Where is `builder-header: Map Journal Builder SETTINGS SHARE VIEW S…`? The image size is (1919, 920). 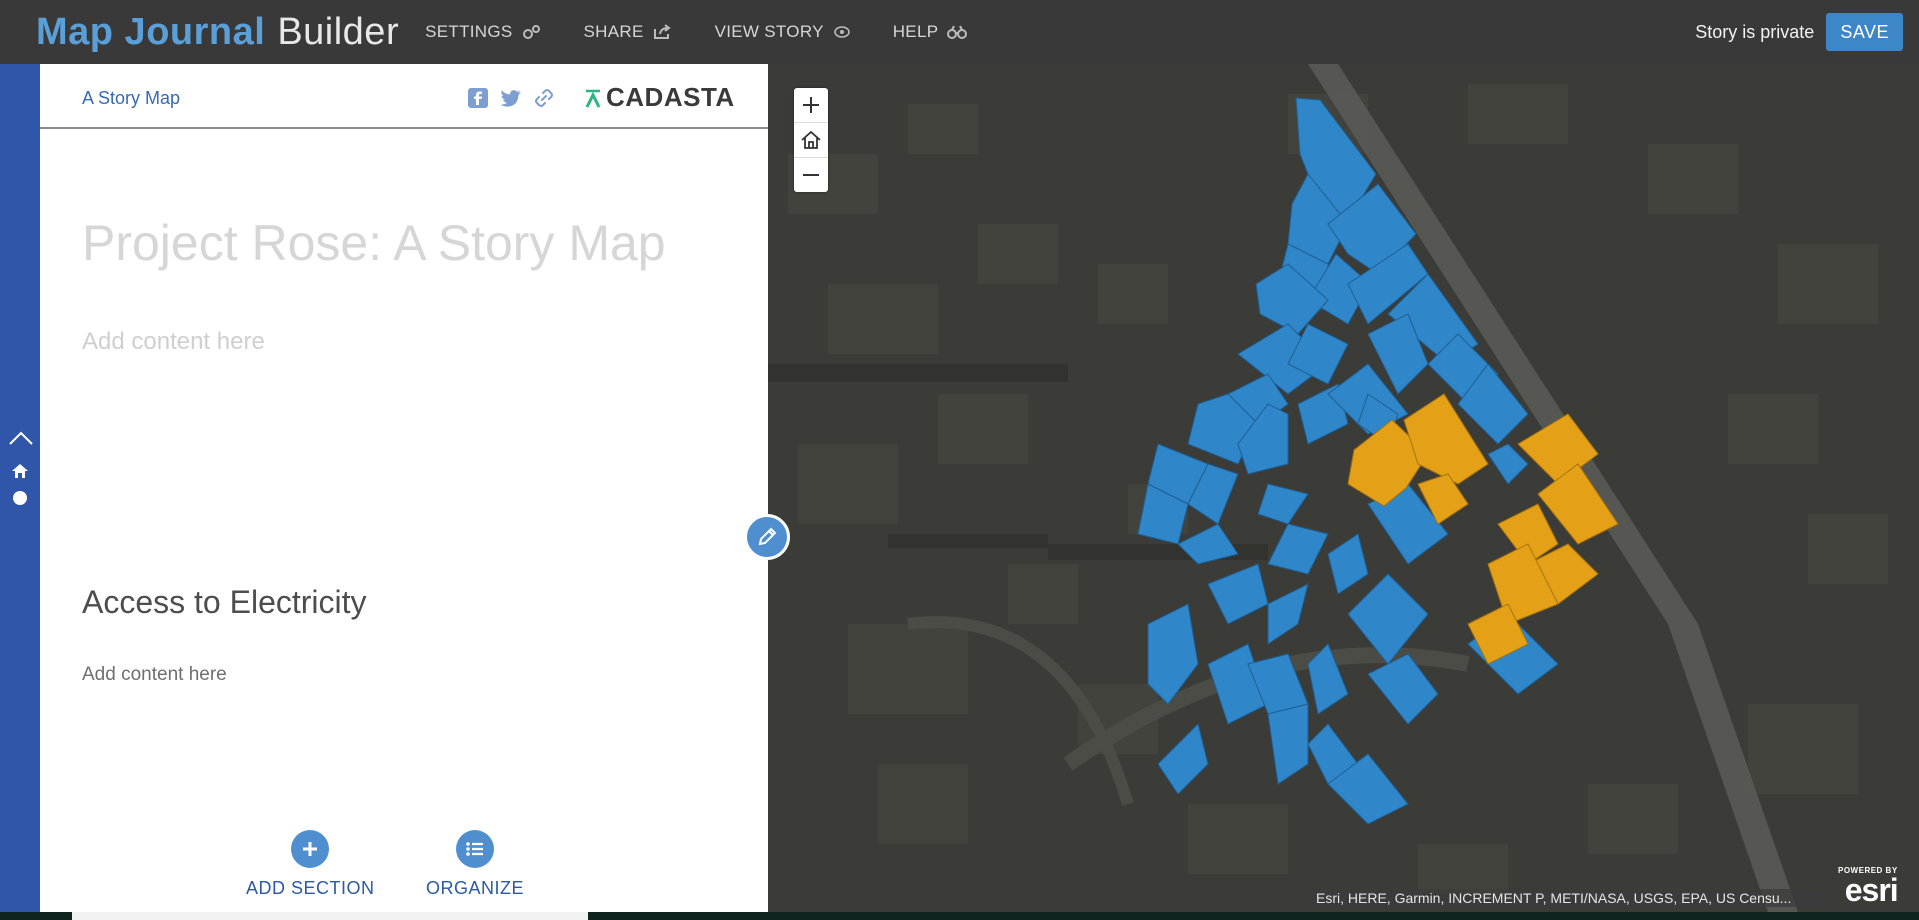 builder-header: Map Journal Builder SETTINGS SHARE VIEW S… is located at coordinates (959, 32).